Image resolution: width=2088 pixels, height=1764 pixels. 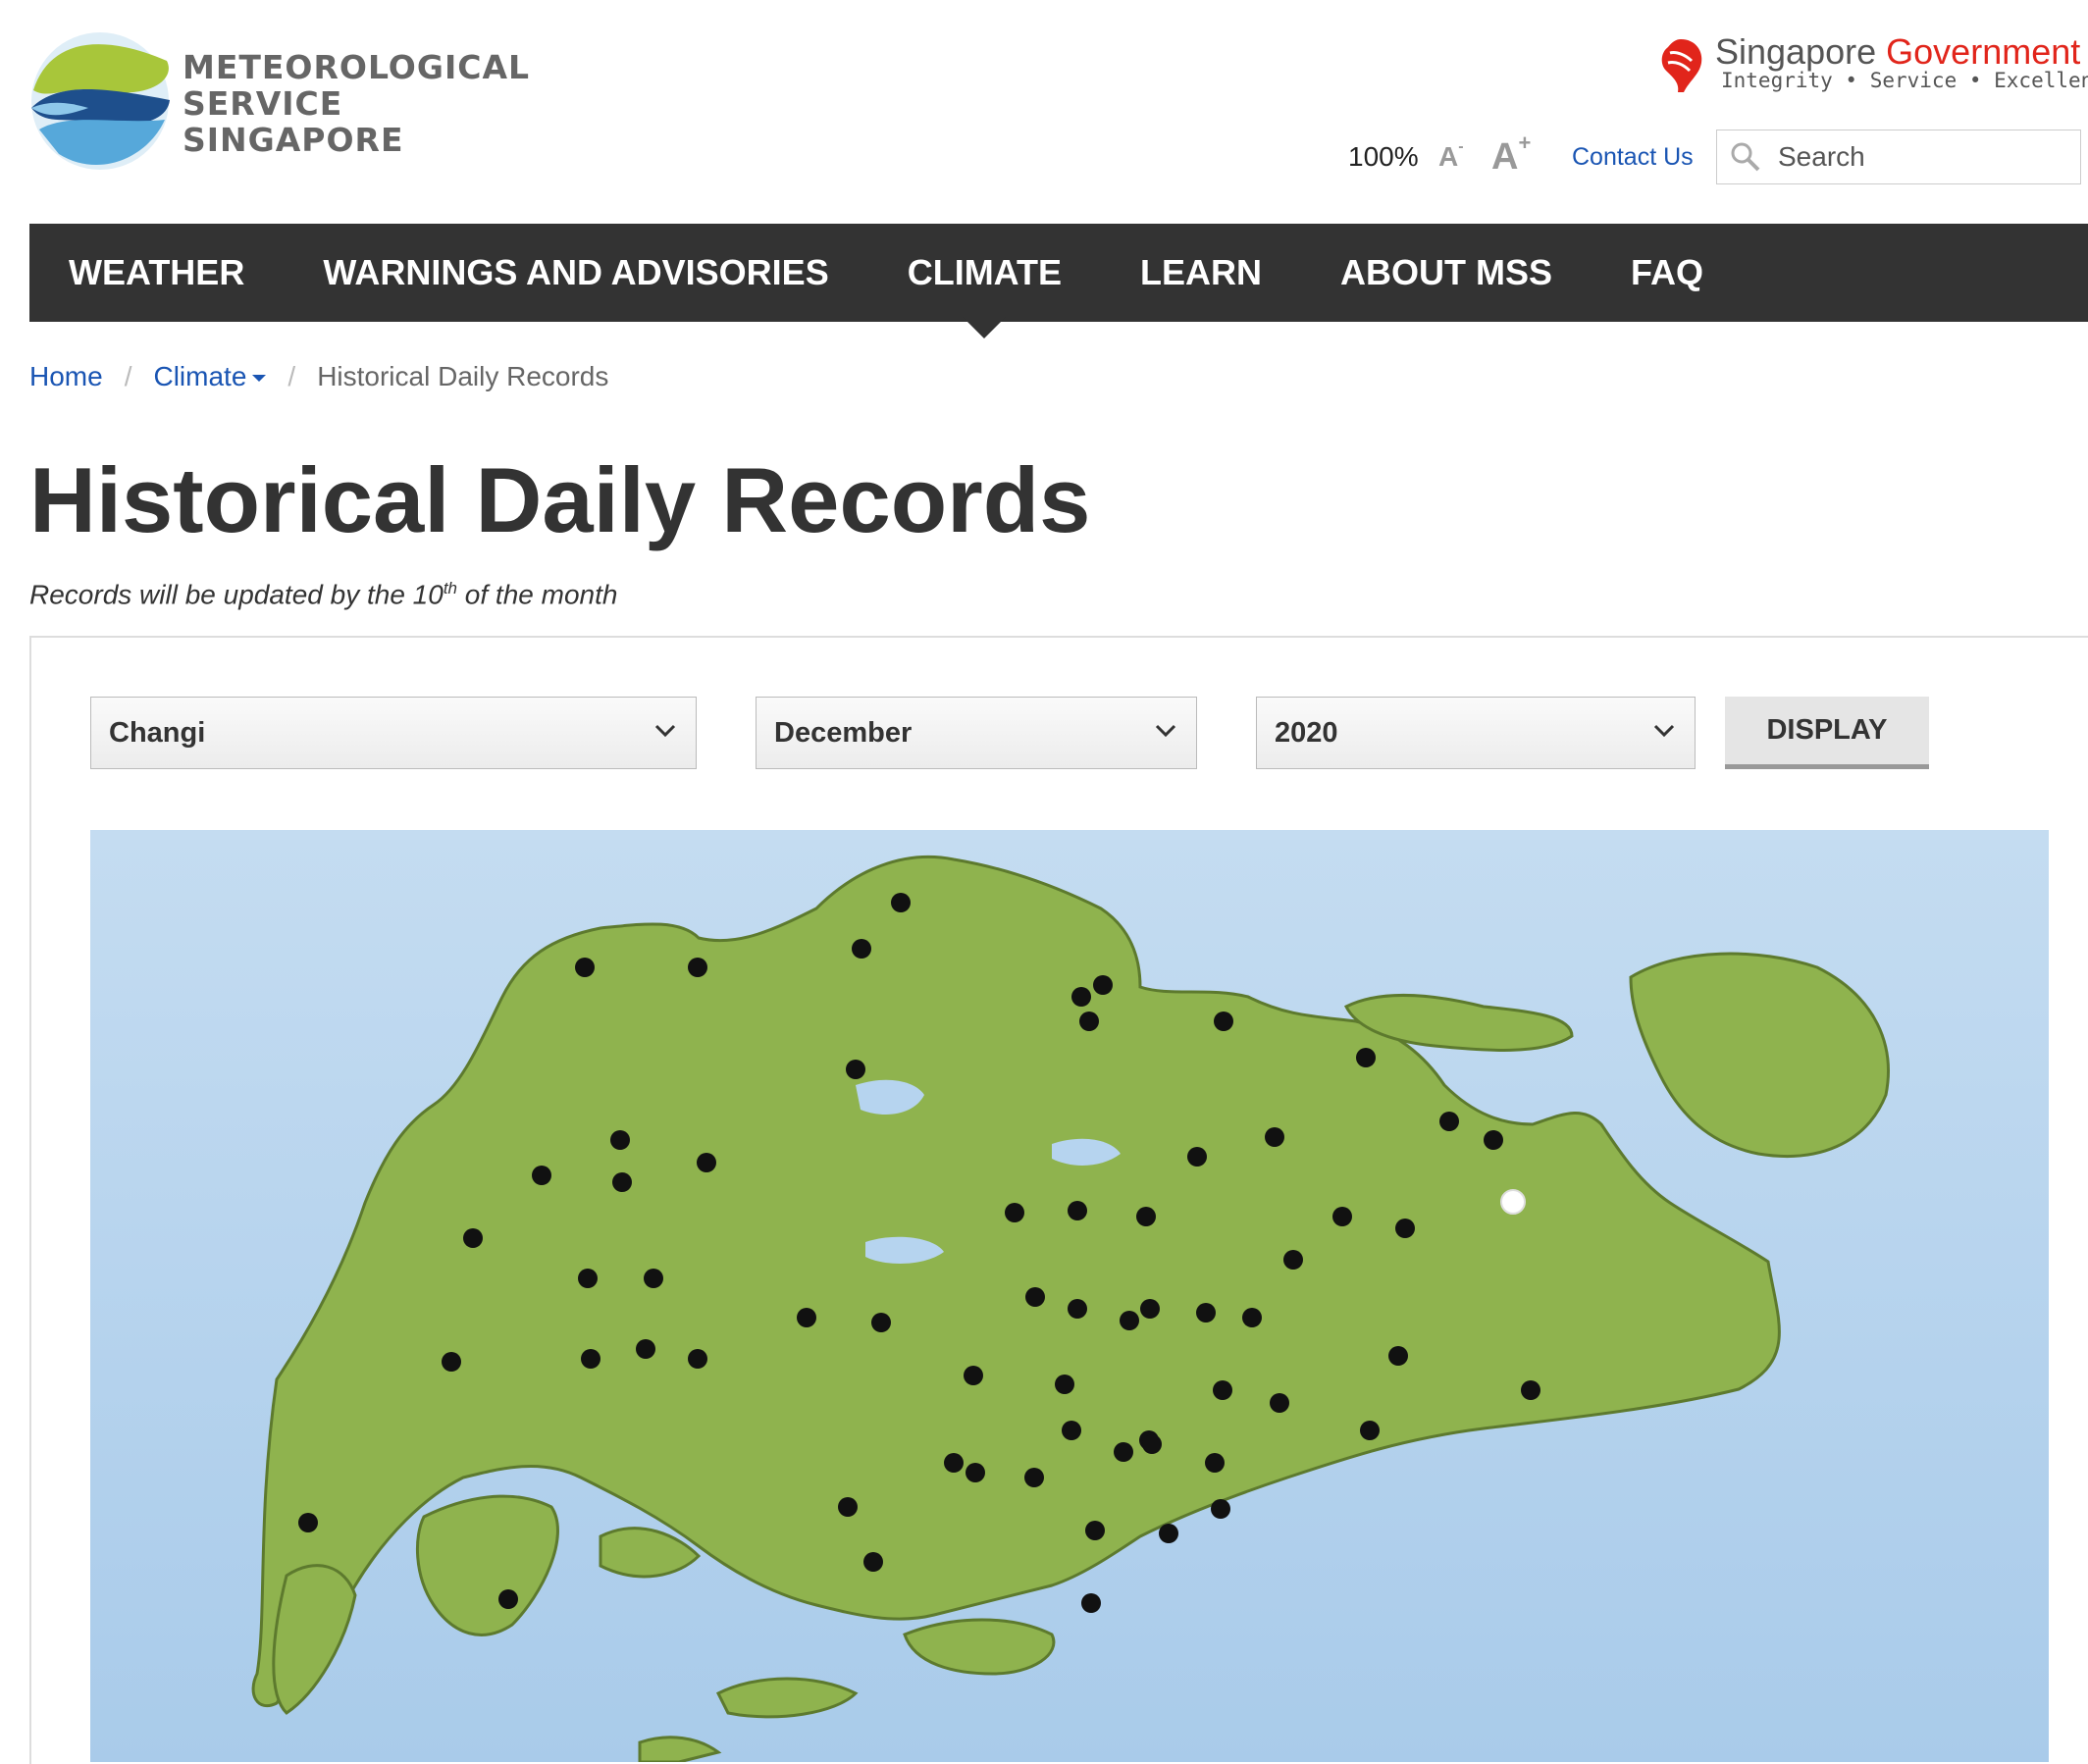 I want to click on gov-tagline: Integrity • Service • Excellence, so click(x=1904, y=80).